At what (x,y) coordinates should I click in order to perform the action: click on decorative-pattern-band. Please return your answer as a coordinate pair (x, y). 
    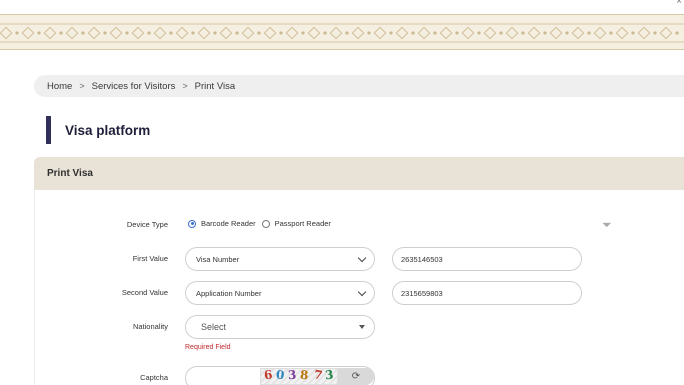
    Looking at the image, I should click on (342, 32).